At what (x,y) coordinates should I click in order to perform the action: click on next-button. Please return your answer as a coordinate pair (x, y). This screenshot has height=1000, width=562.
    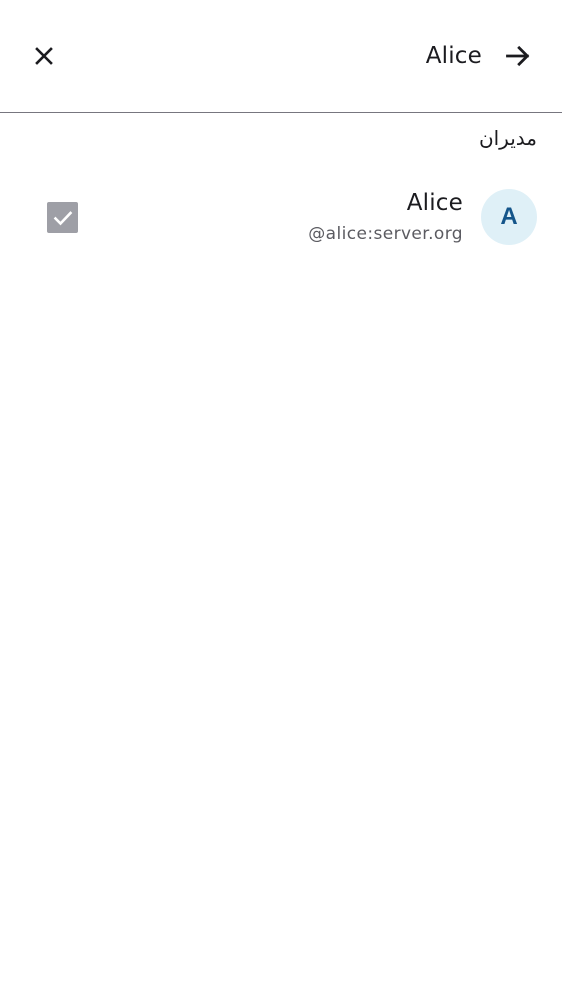
    Looking at the image, I should click on (518, 56).